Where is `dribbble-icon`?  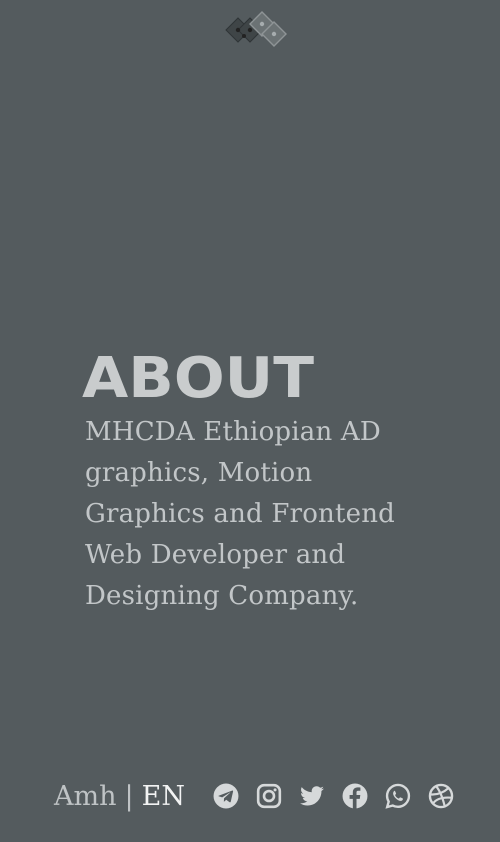 dribbble-icon is located at coordinates (441, 796).